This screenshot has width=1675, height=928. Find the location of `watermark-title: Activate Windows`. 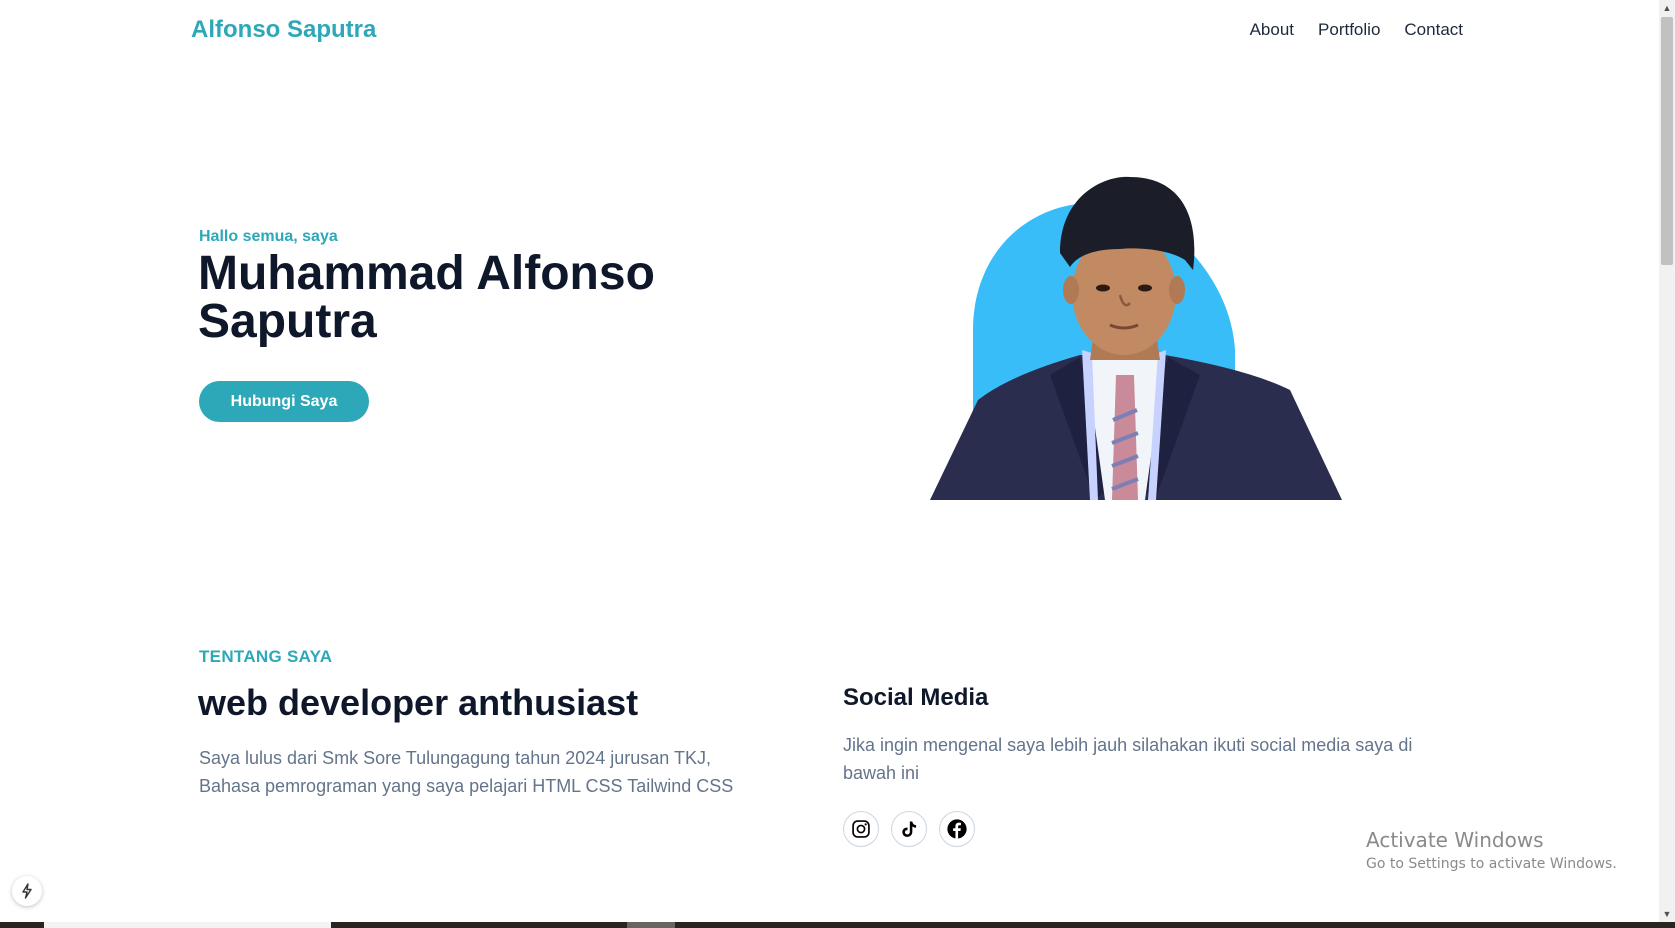

watermark-title: Activate Windows is located at coordinates (1455, 840).